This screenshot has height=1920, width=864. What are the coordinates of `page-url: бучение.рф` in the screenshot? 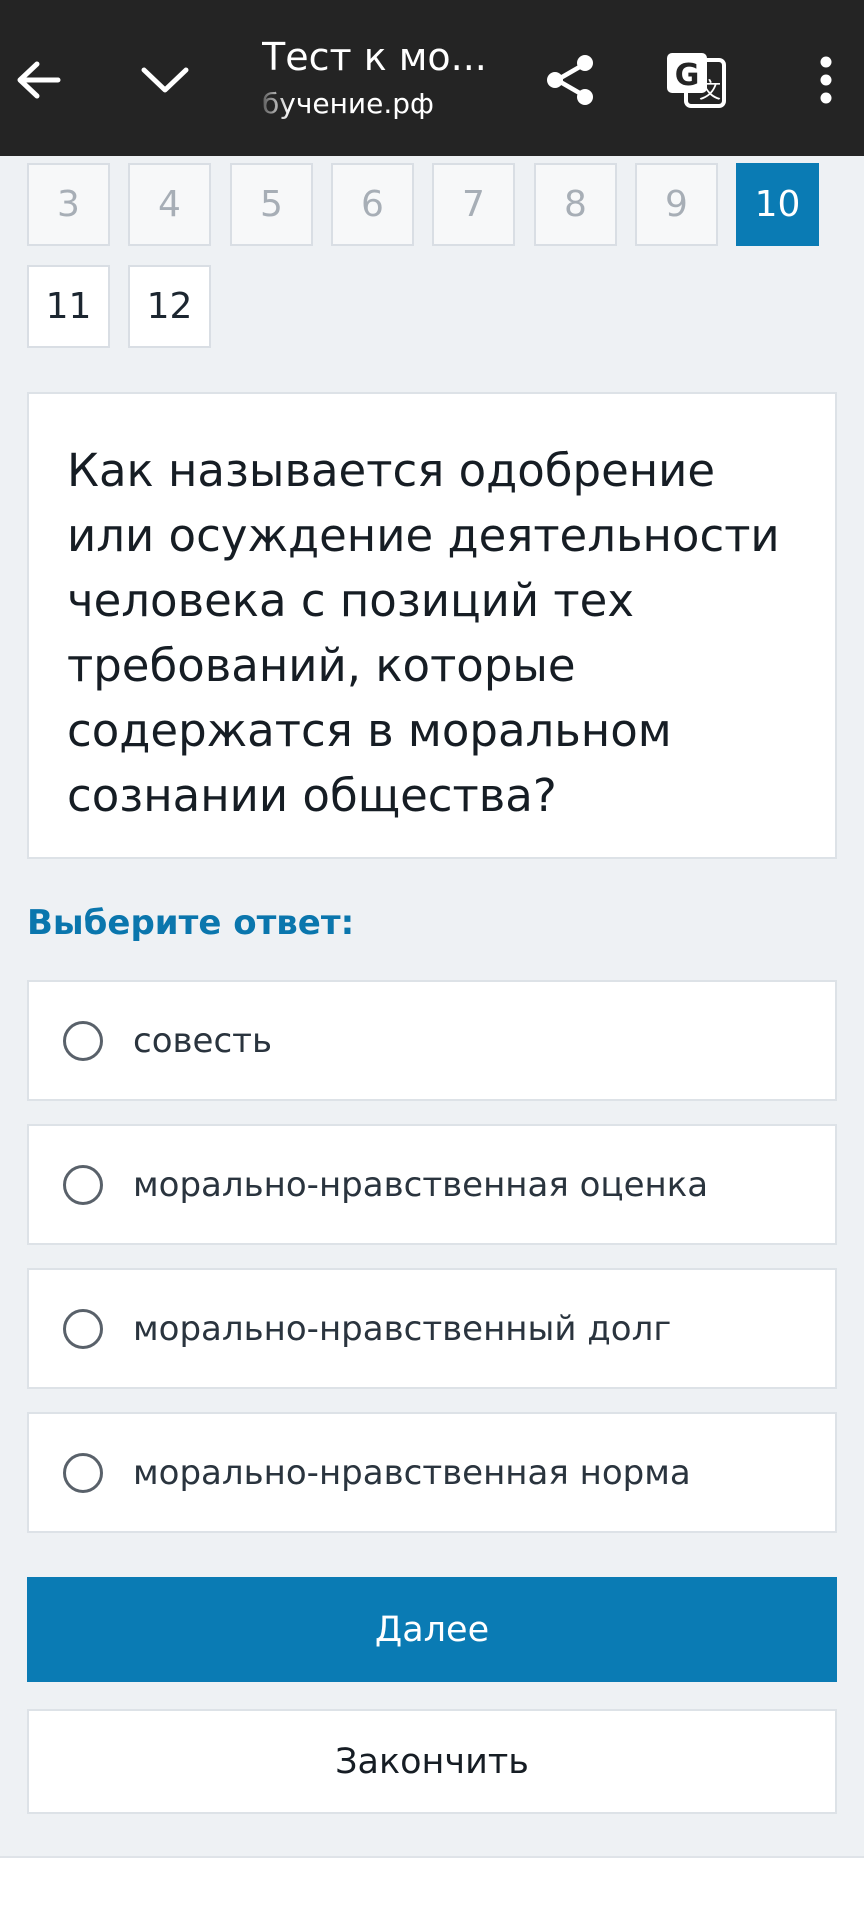 It's located at (348, 103).